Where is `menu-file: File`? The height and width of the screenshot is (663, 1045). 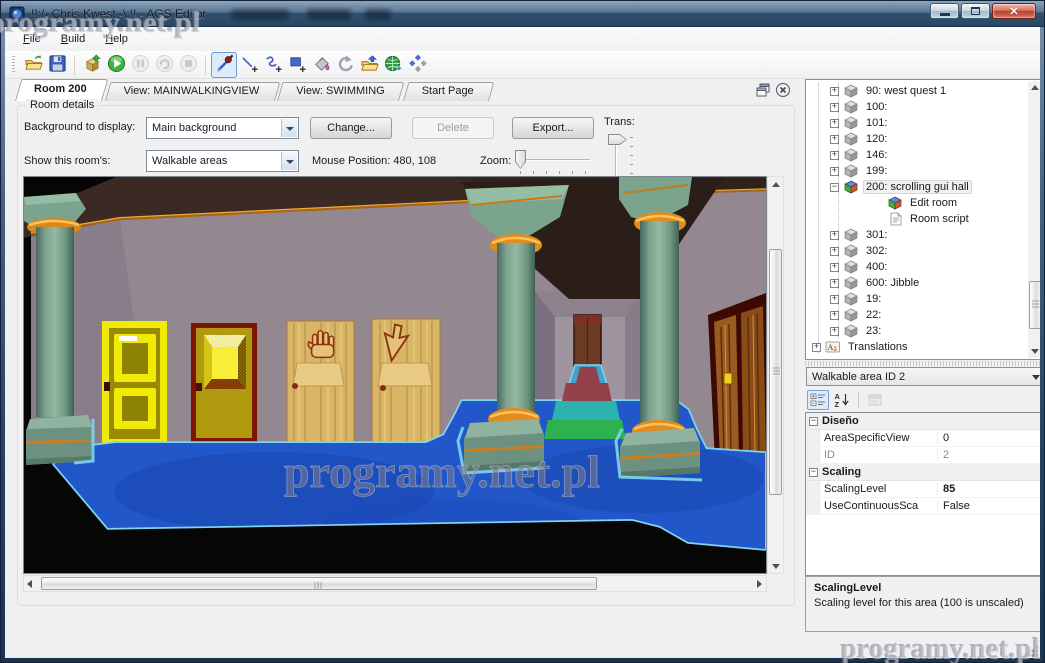 menu-file: File is located at coordinates (32, 39).